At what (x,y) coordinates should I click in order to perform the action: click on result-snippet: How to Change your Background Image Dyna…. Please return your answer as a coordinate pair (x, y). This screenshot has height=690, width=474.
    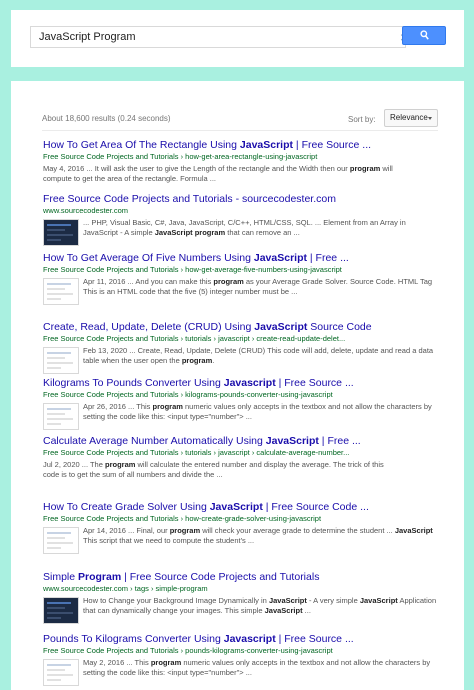
    Looking at the image, I should click on (260, 605).